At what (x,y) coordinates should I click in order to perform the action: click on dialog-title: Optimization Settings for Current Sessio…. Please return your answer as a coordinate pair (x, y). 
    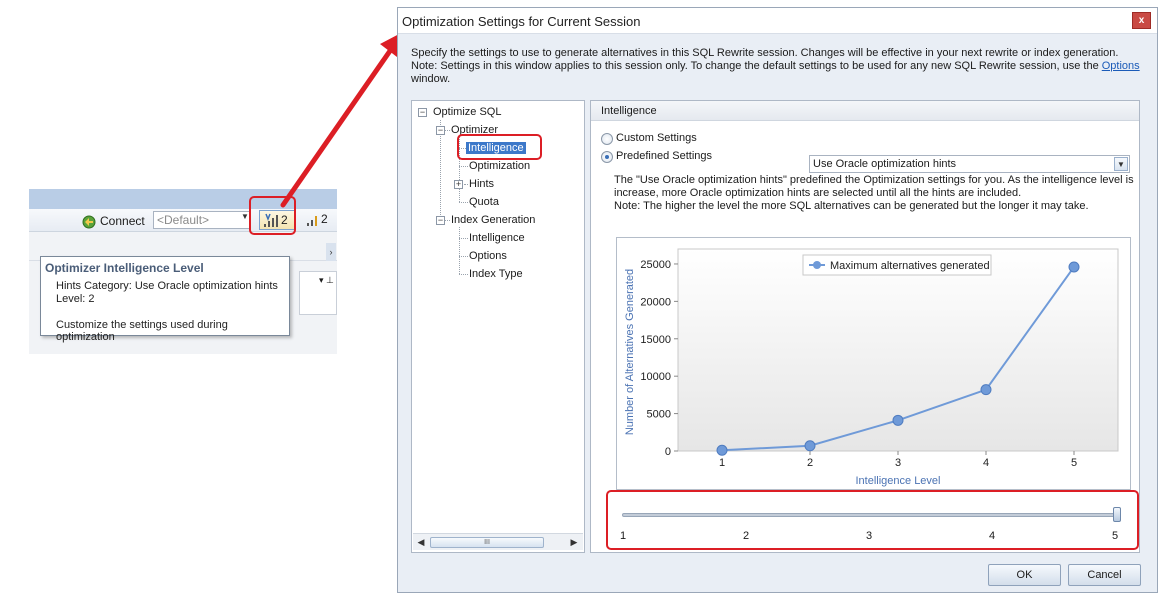
    Looking at the image, I should click on (521, 21).